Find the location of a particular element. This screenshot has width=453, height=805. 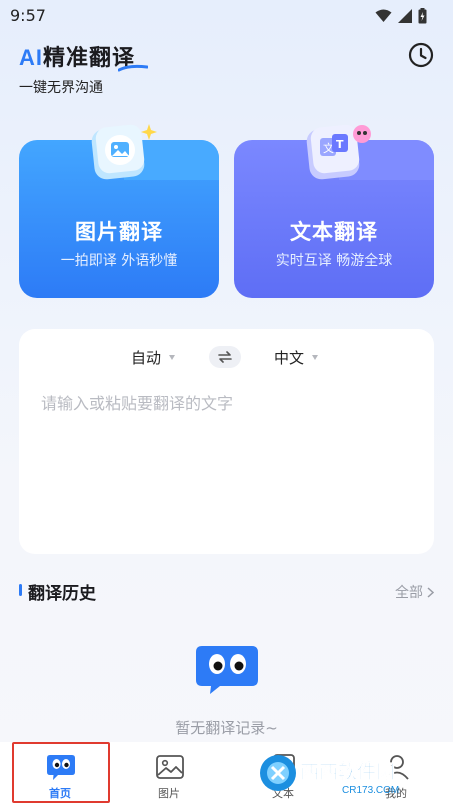

svg-text: 西西软件园 is located at coordinates (347, 771).